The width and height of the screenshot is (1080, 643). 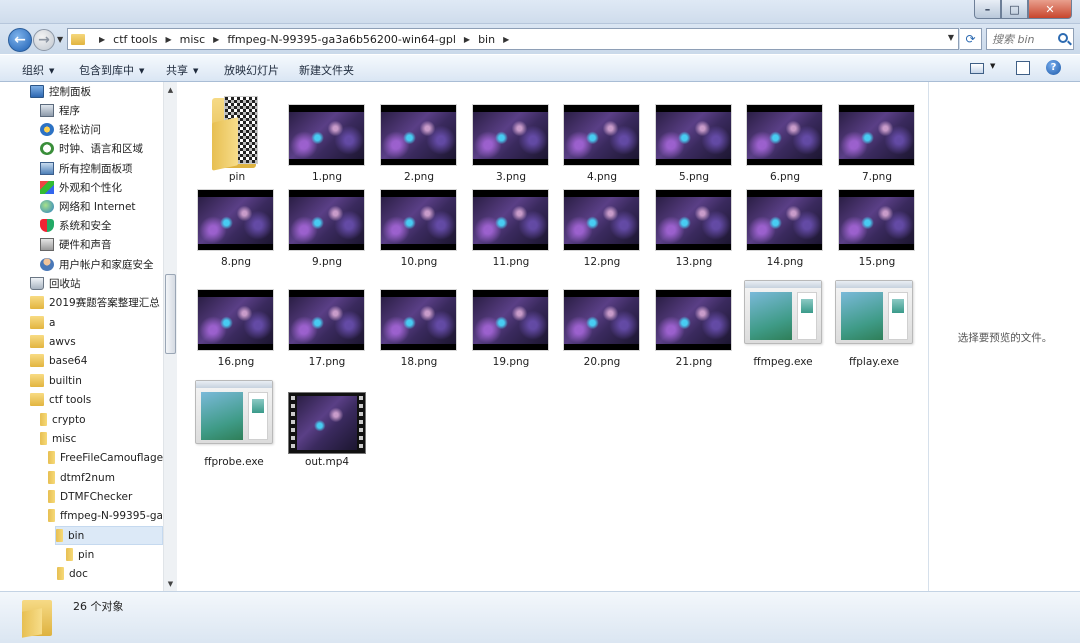 What do you see at coordinates (689, 217) in the screenshot?
I see `file-item-13-png: 13.png` at bounding box center [689, 217].